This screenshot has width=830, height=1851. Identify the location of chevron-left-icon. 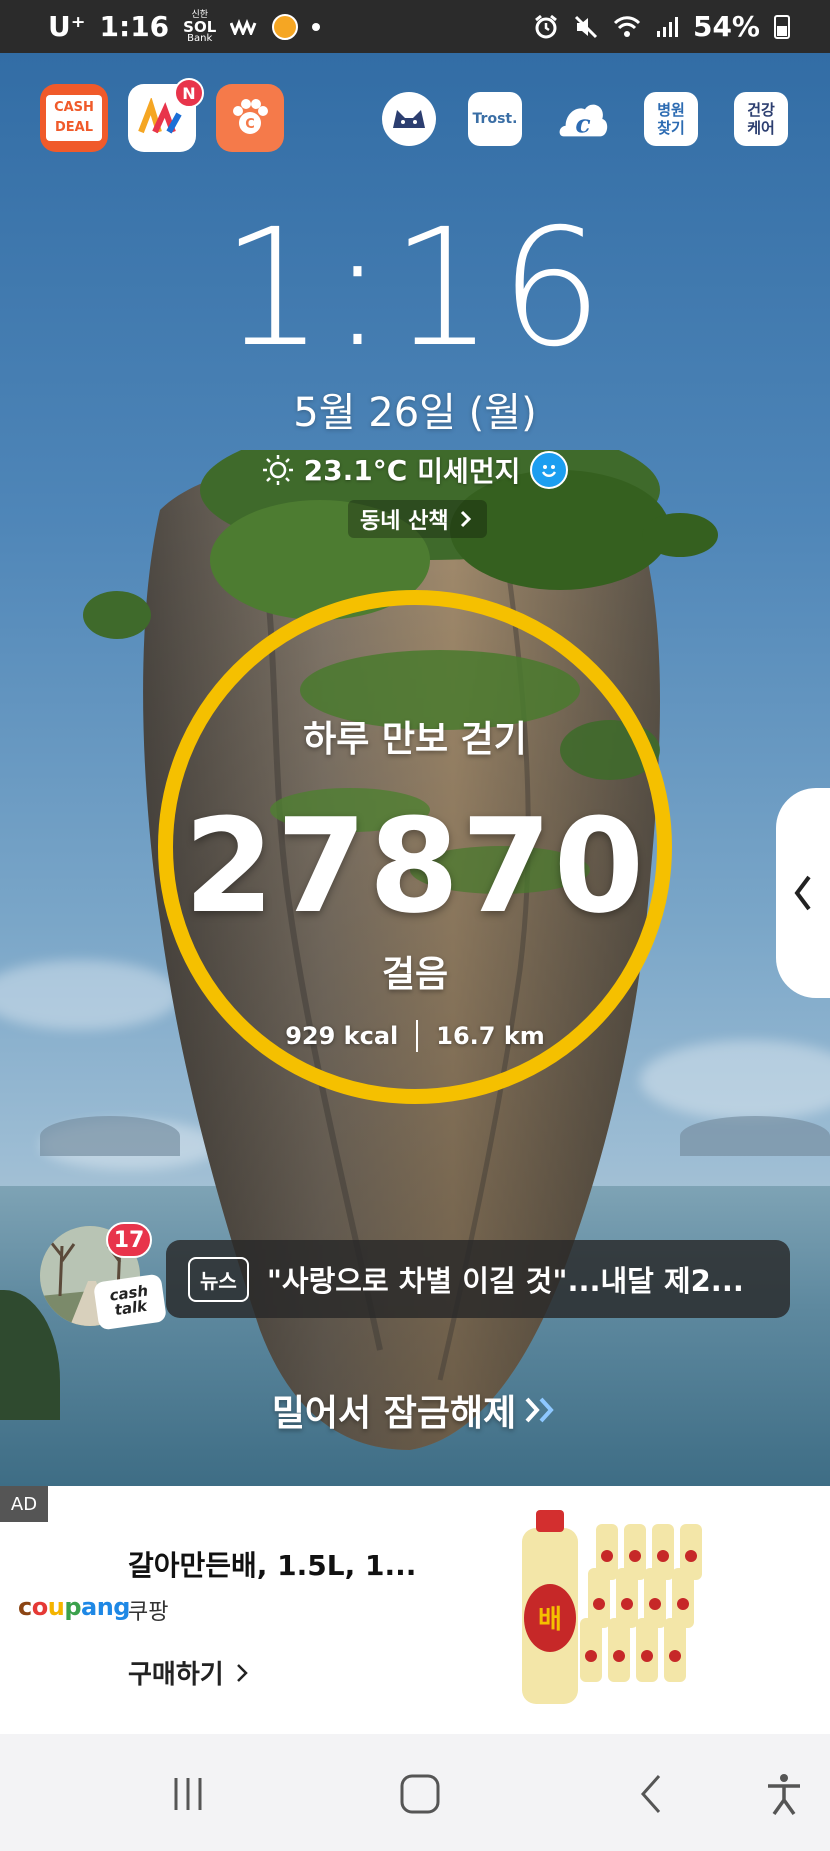
(802, 893).